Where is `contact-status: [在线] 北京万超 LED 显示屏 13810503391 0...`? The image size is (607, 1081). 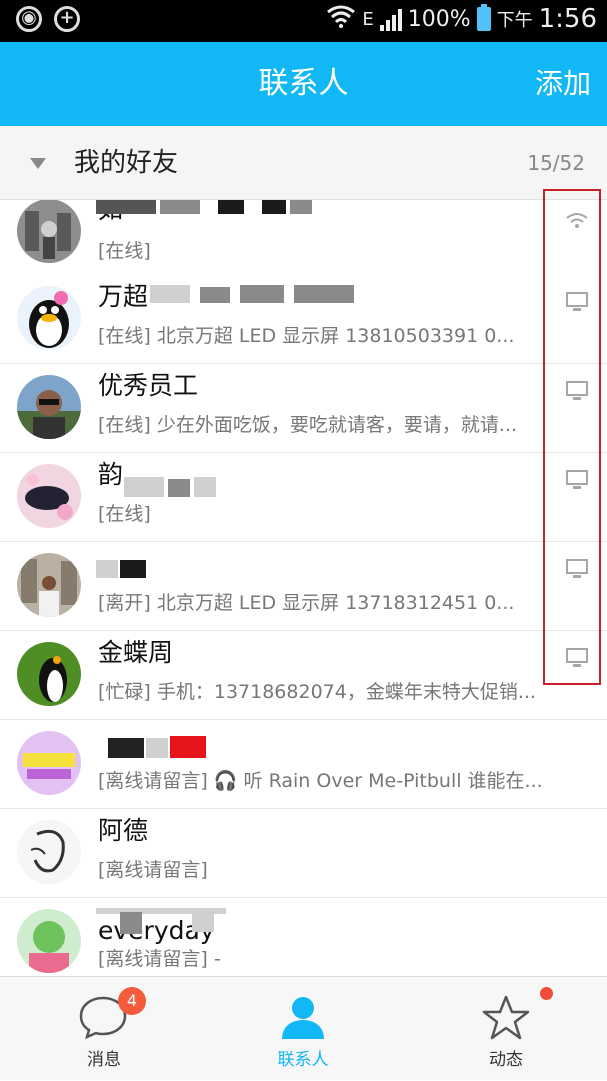
contact-status: [在线] 北京万超 LED 显示屏 13810503391 0... is located at coordinates (306, 336).